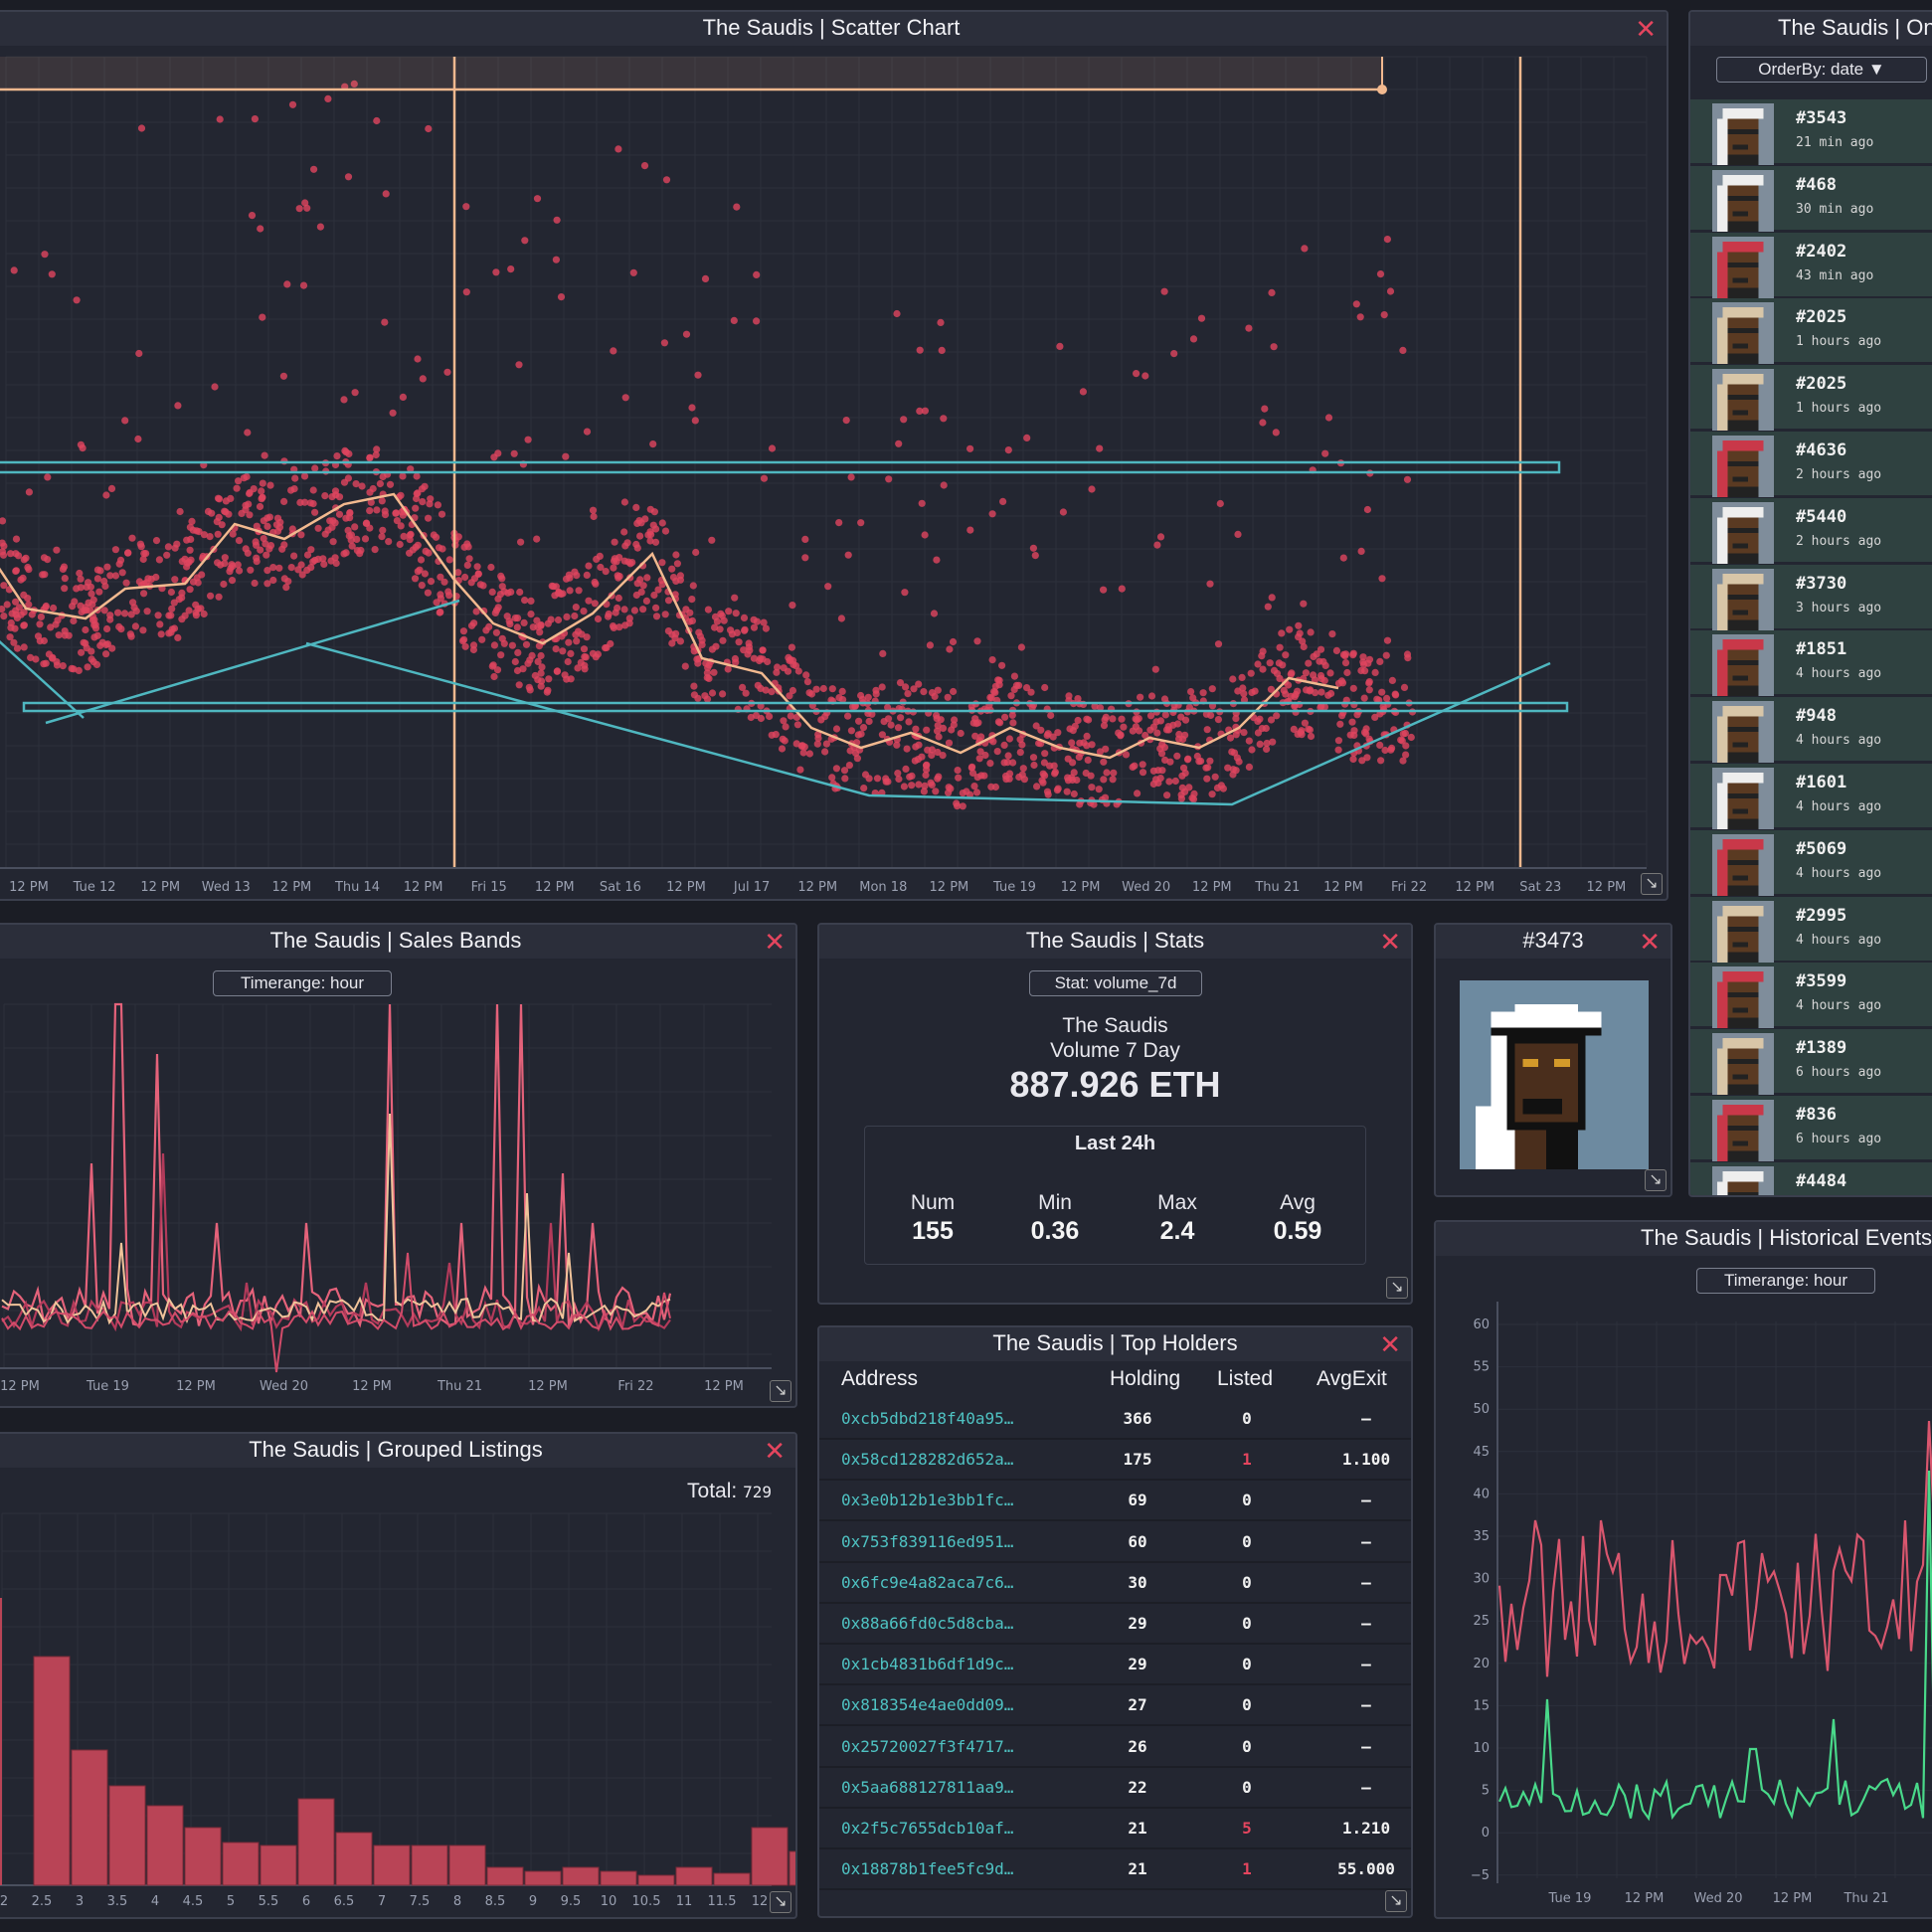  Describe the element at coordinates (1811, 464) in the screenshot. I see `listing-row: #4636 2 hours ago` at that location.